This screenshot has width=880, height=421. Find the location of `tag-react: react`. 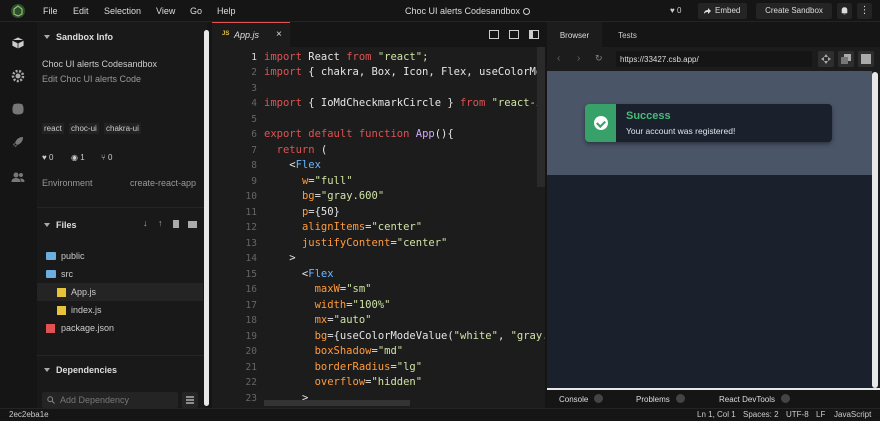

tag-react: react is located at coordinates (53, 128).